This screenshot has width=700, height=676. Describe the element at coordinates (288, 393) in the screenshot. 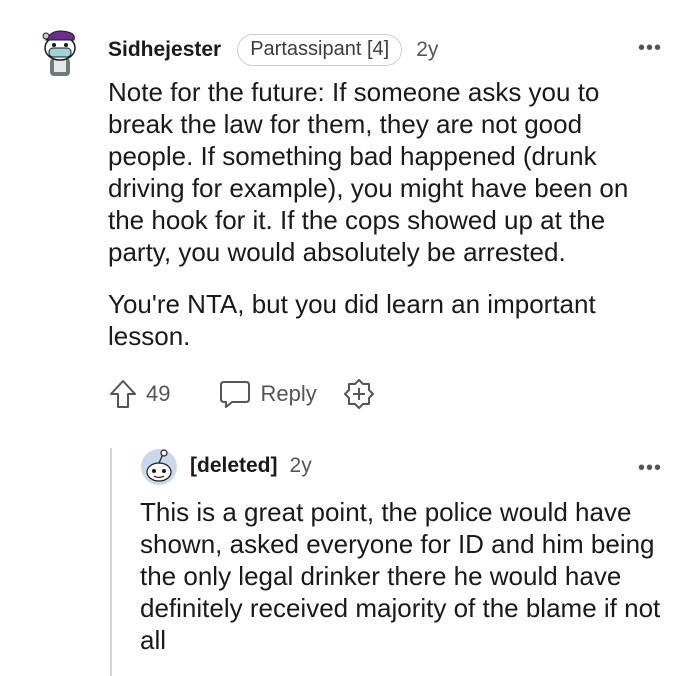

I see `reply-label: Reply` at that location.